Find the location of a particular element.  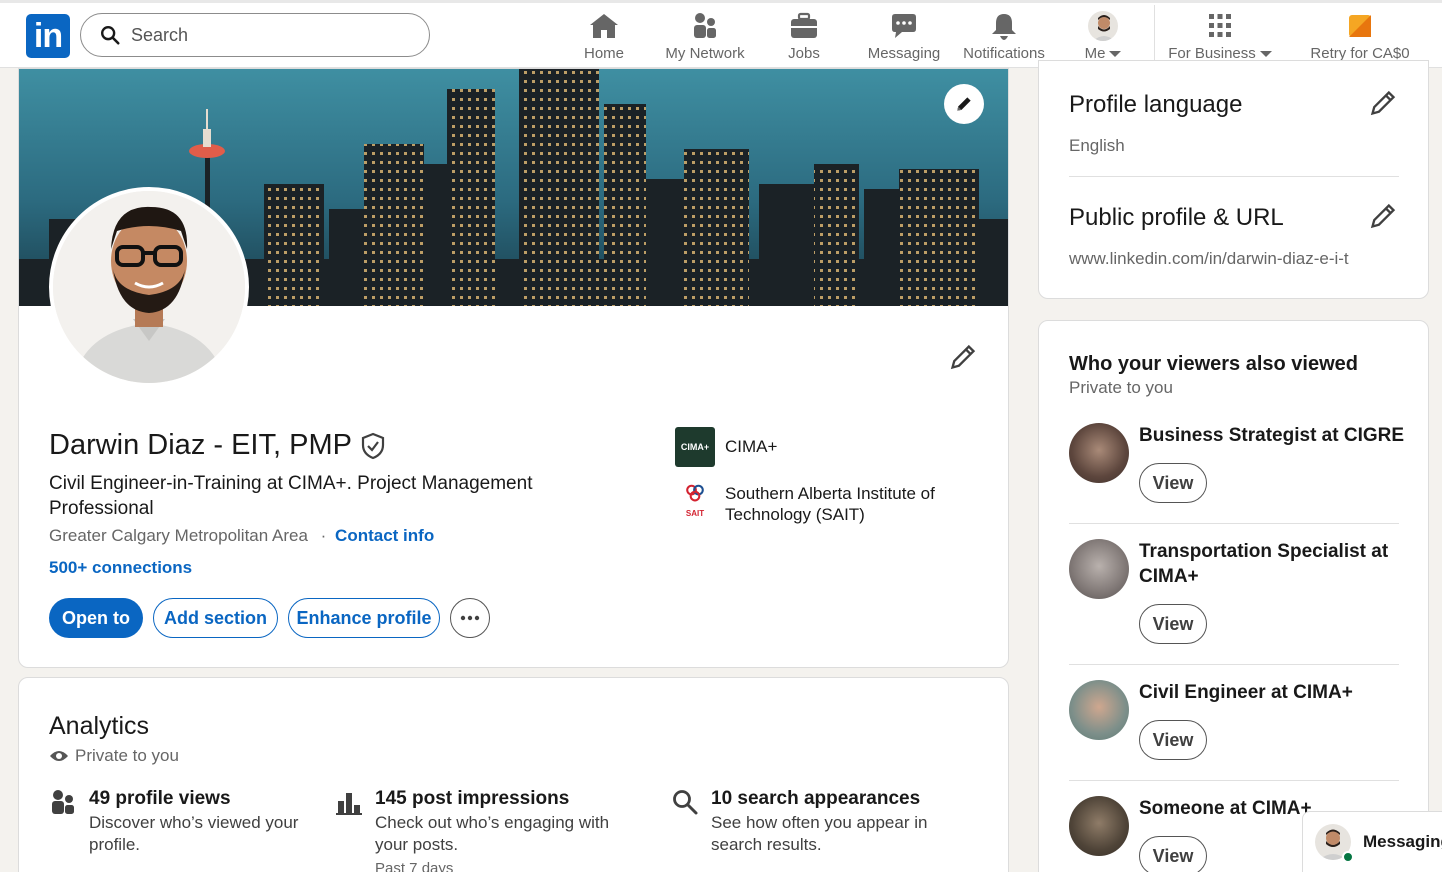

messaging-label: Messaging is located at coordinates (1402, 841).